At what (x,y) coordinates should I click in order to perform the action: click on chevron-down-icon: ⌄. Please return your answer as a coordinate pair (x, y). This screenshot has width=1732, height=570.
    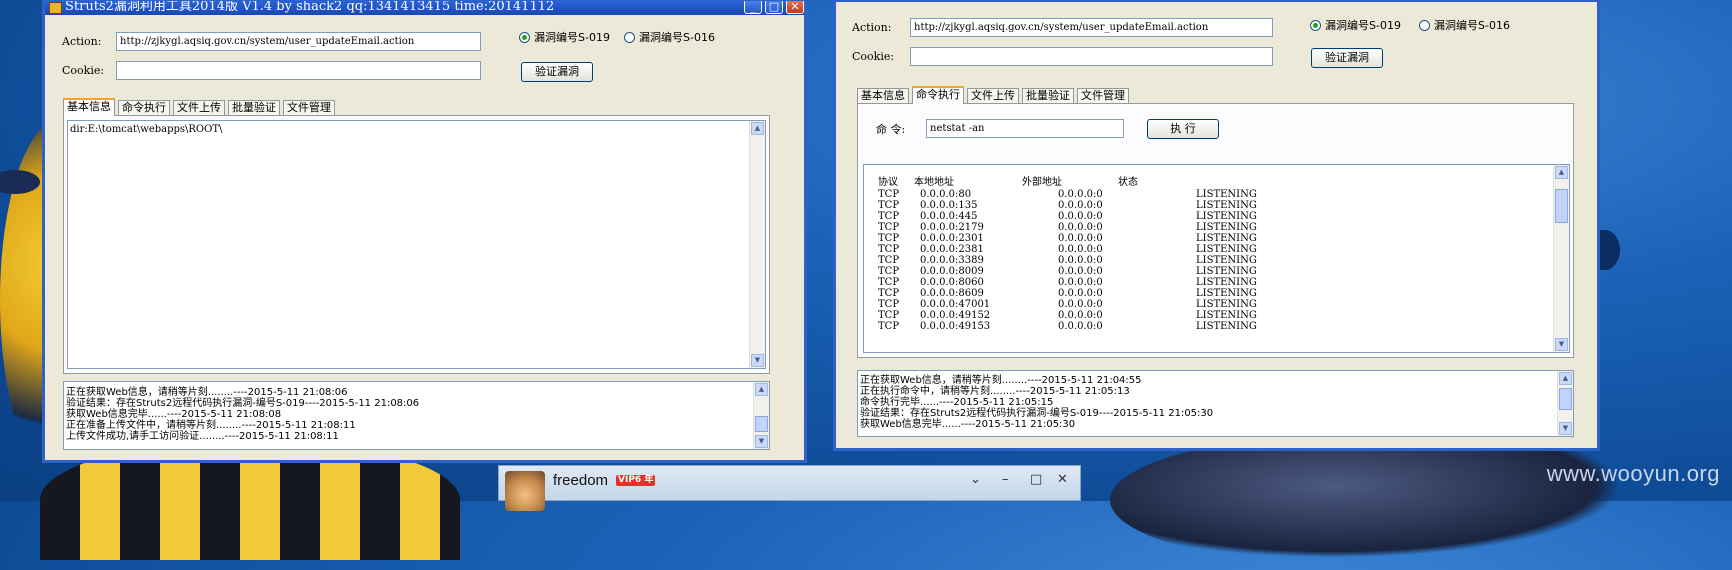
    Looking at the image, I should click on (975, 479).